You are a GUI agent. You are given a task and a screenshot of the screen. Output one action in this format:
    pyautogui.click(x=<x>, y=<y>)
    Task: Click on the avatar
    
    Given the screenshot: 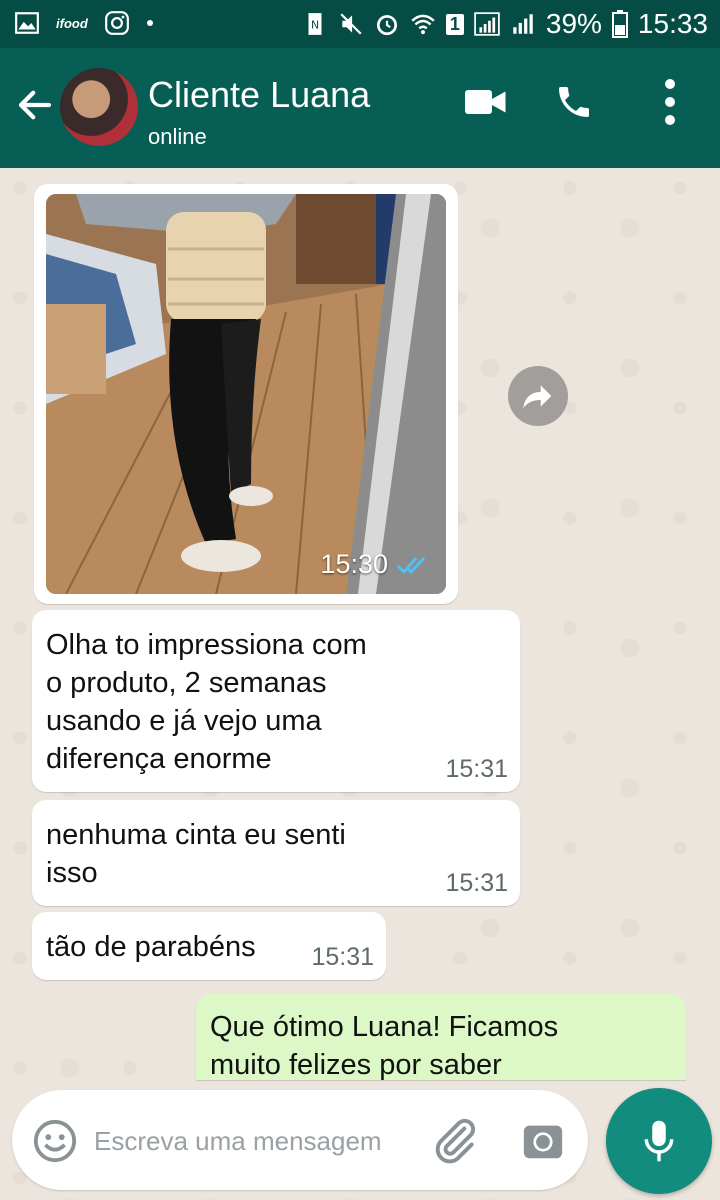 What is the action you would take?
    pyautogui.click(x=99, y=107)
    